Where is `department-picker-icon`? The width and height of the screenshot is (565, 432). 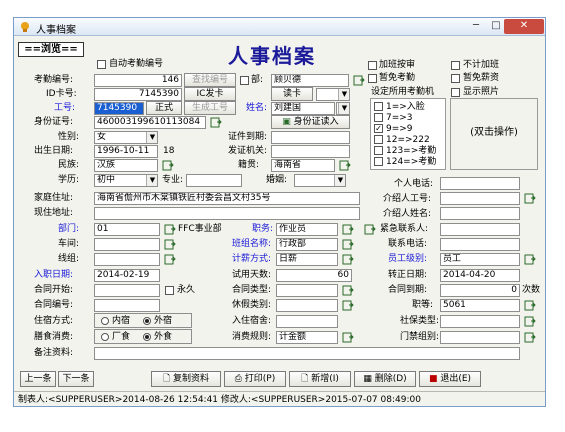
department-picker-icon is located at coordinates (170, 229).